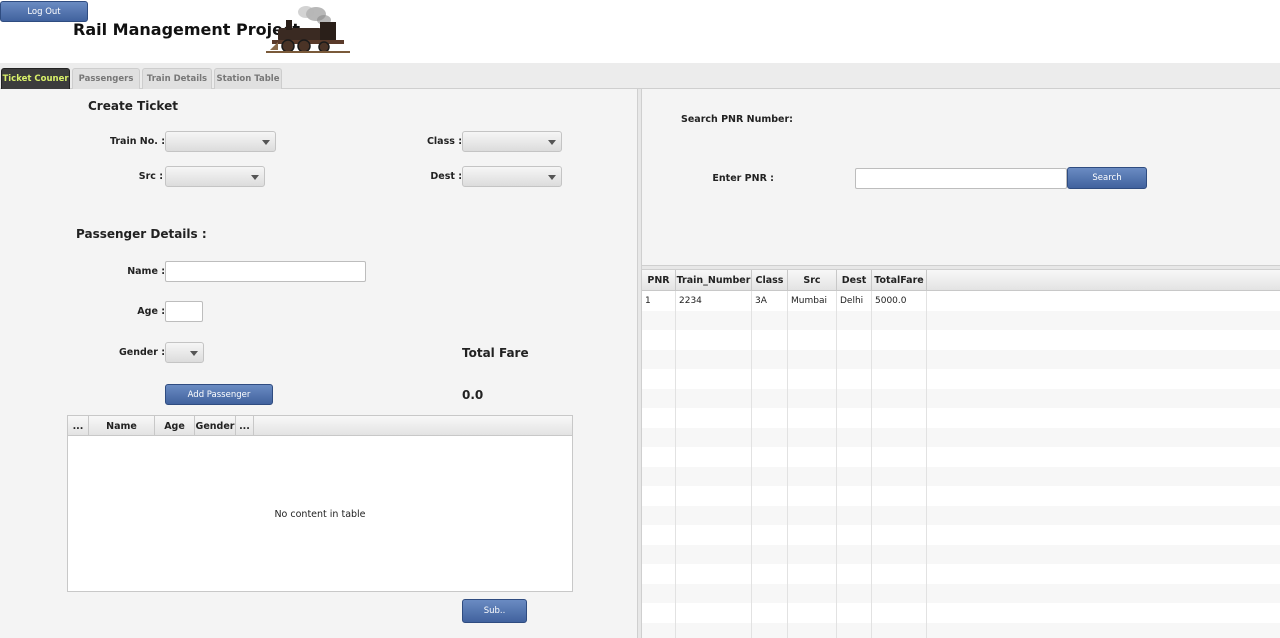 This screenshot has height=638, width=1280. Describe the element at coordinates (737, 119) in the screenshot. I see `search-pnr-heading: Search PNR Number:` at that location.